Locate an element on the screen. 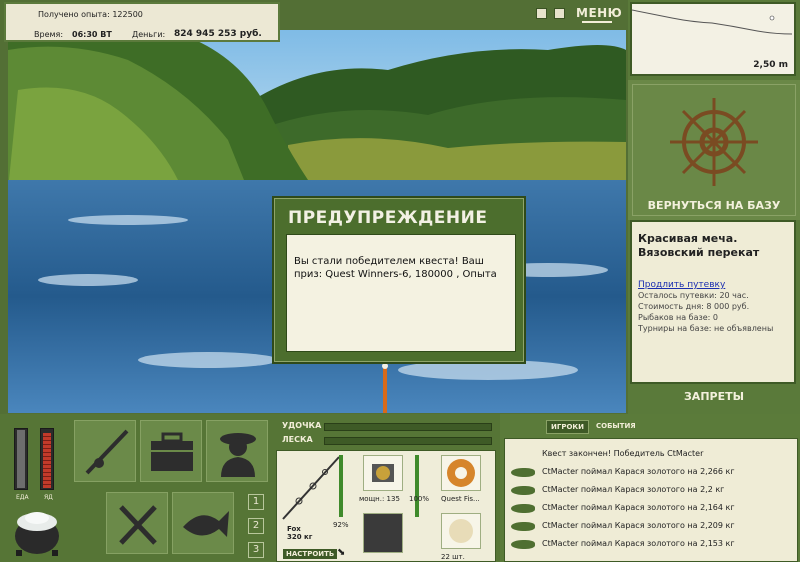 The height and width of the screenshot is (562, 800). reel-condition-pct: 100% is located at coordinates (419, 499).